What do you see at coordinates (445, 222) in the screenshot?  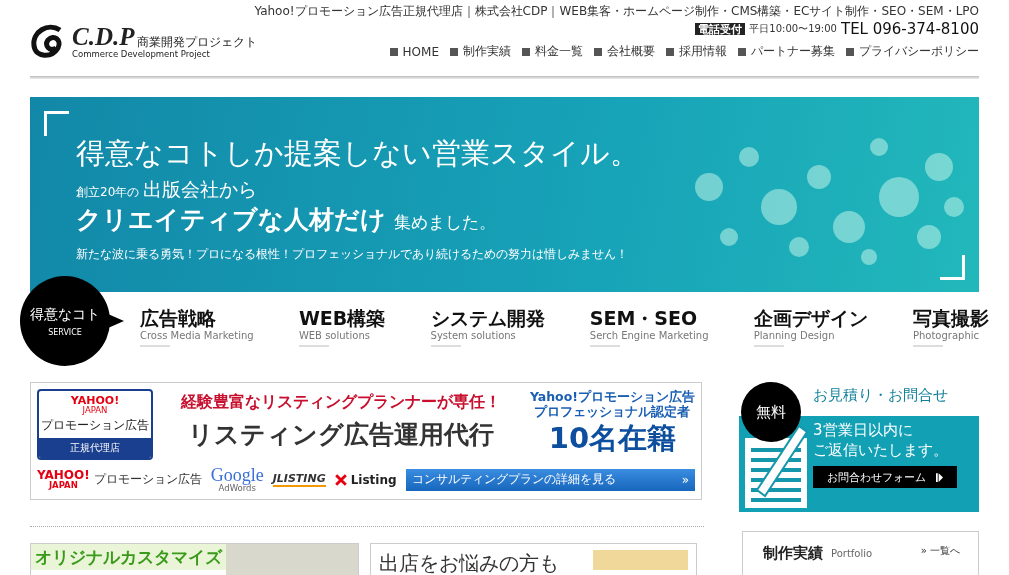 I see `hero-text: 集めました。` at bounding box center [445, 222].